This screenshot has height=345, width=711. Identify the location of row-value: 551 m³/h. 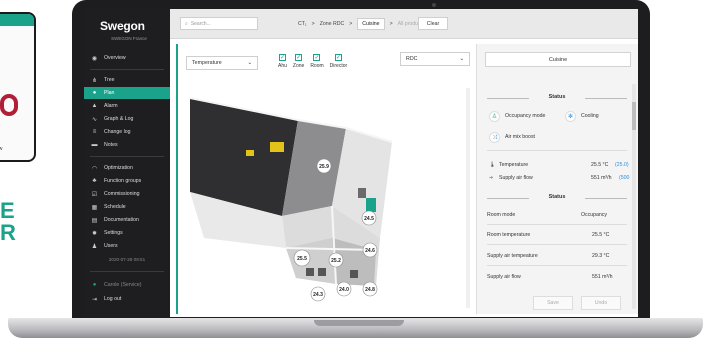
(602, 277).